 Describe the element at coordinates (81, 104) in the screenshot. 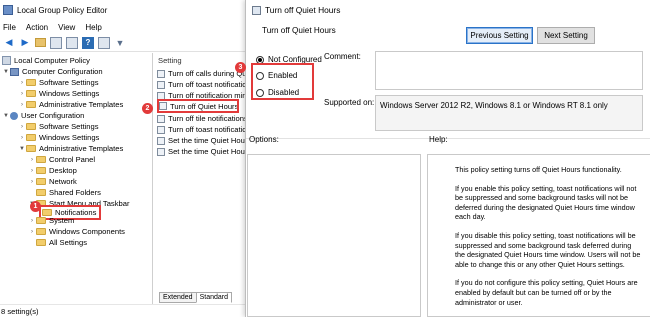

I see `tree-item-label: Administrative Templates` at that location.